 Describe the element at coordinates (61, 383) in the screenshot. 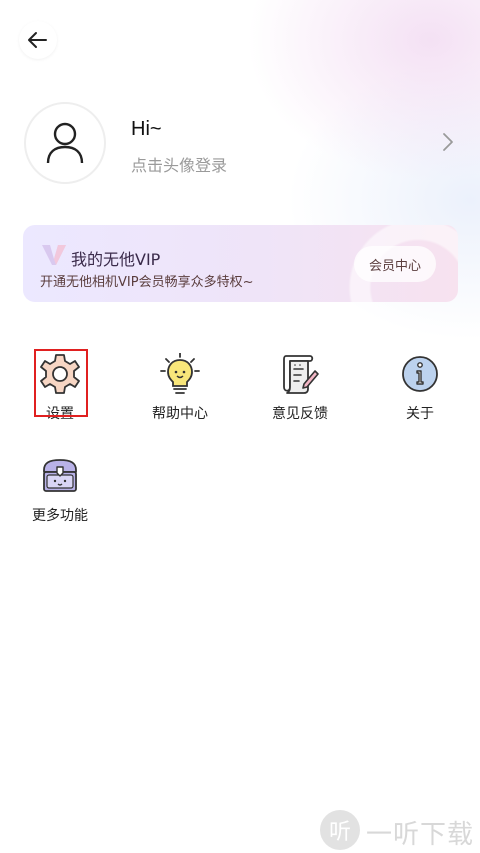

I see `annotation-highlight-box` at that location.